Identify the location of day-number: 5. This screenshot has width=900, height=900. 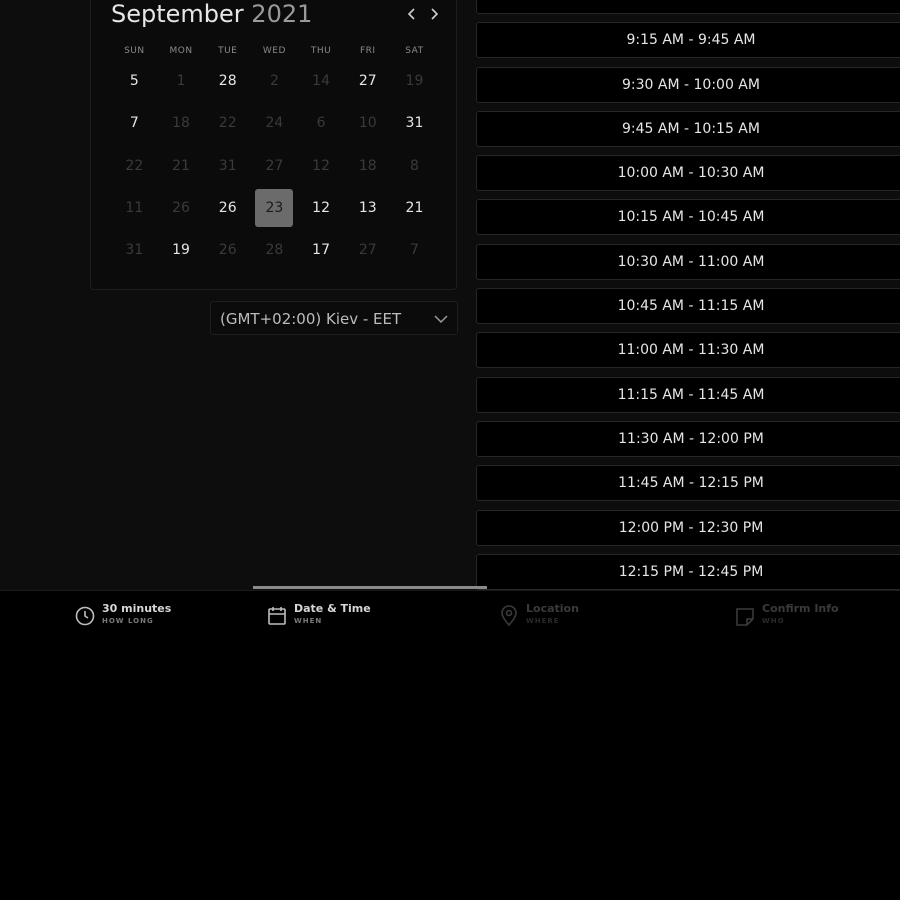
(134, 81).